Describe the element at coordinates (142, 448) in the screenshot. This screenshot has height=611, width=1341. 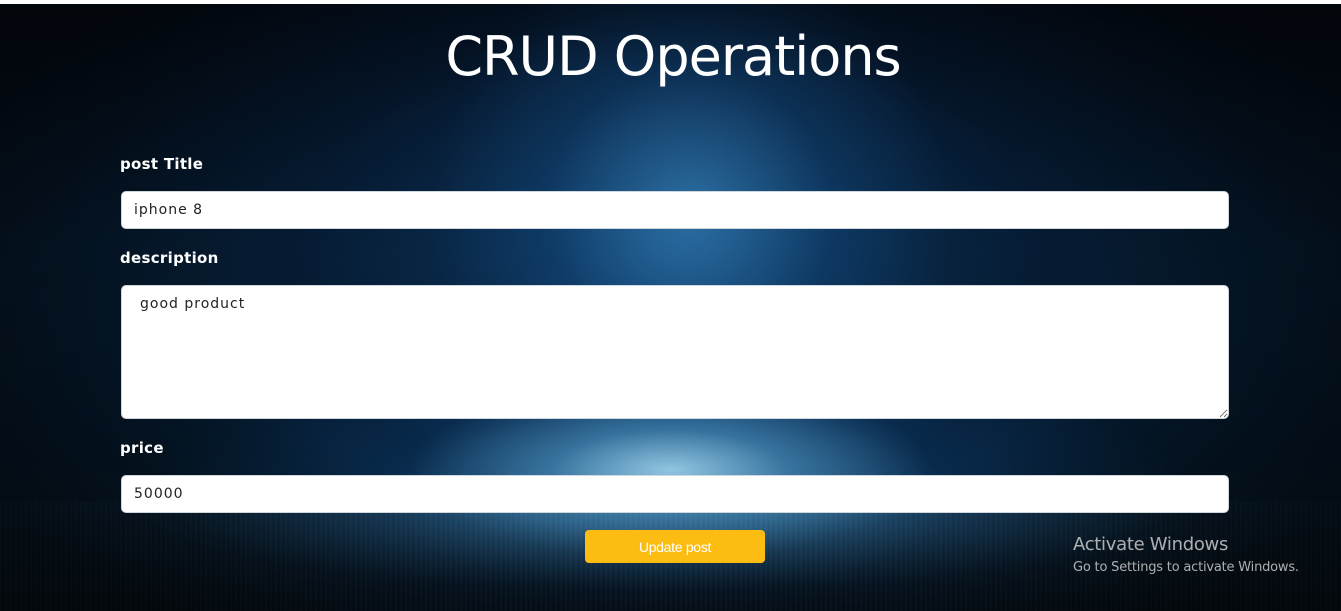
I see `price-label: price` at that location.